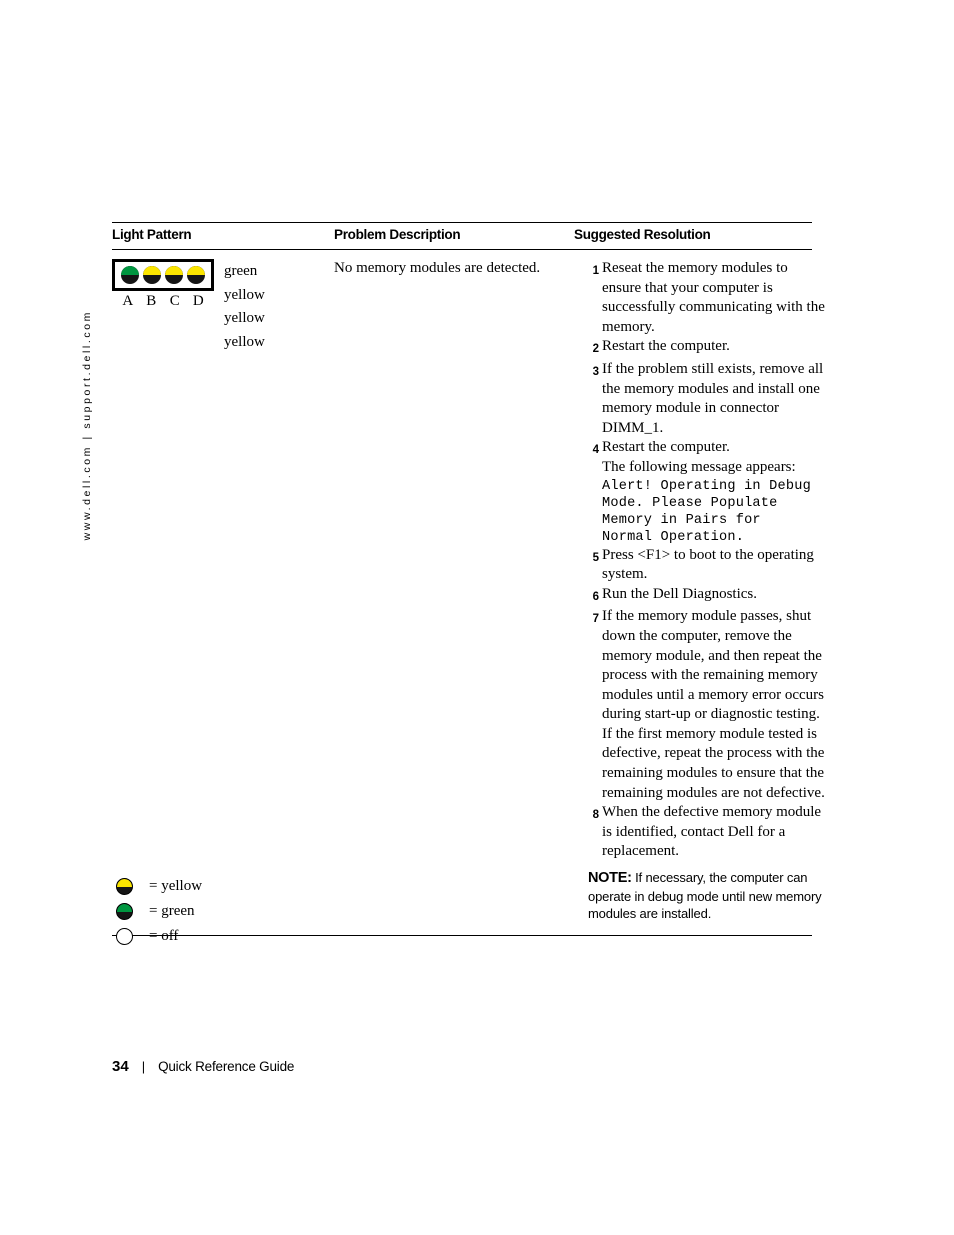 Image resolution: width=954 pixels, height=1235 pixels. What do you see at coordinates (699, 466) in the screenshot?
I see `step-subtext: The following message appears:` at bounding box center [699, 466].